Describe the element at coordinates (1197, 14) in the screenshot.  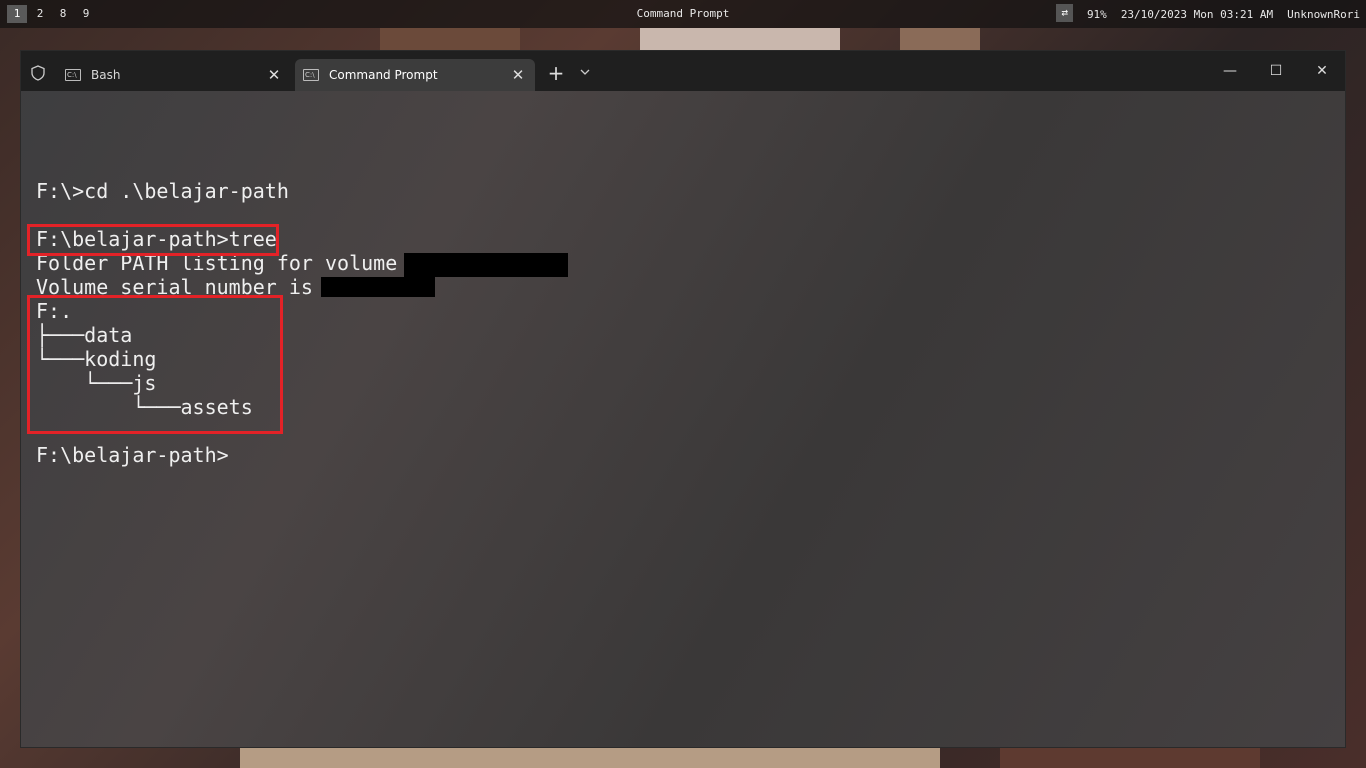
I see `clock: 23/10/2023 Mon 03:21 AM` at that location.